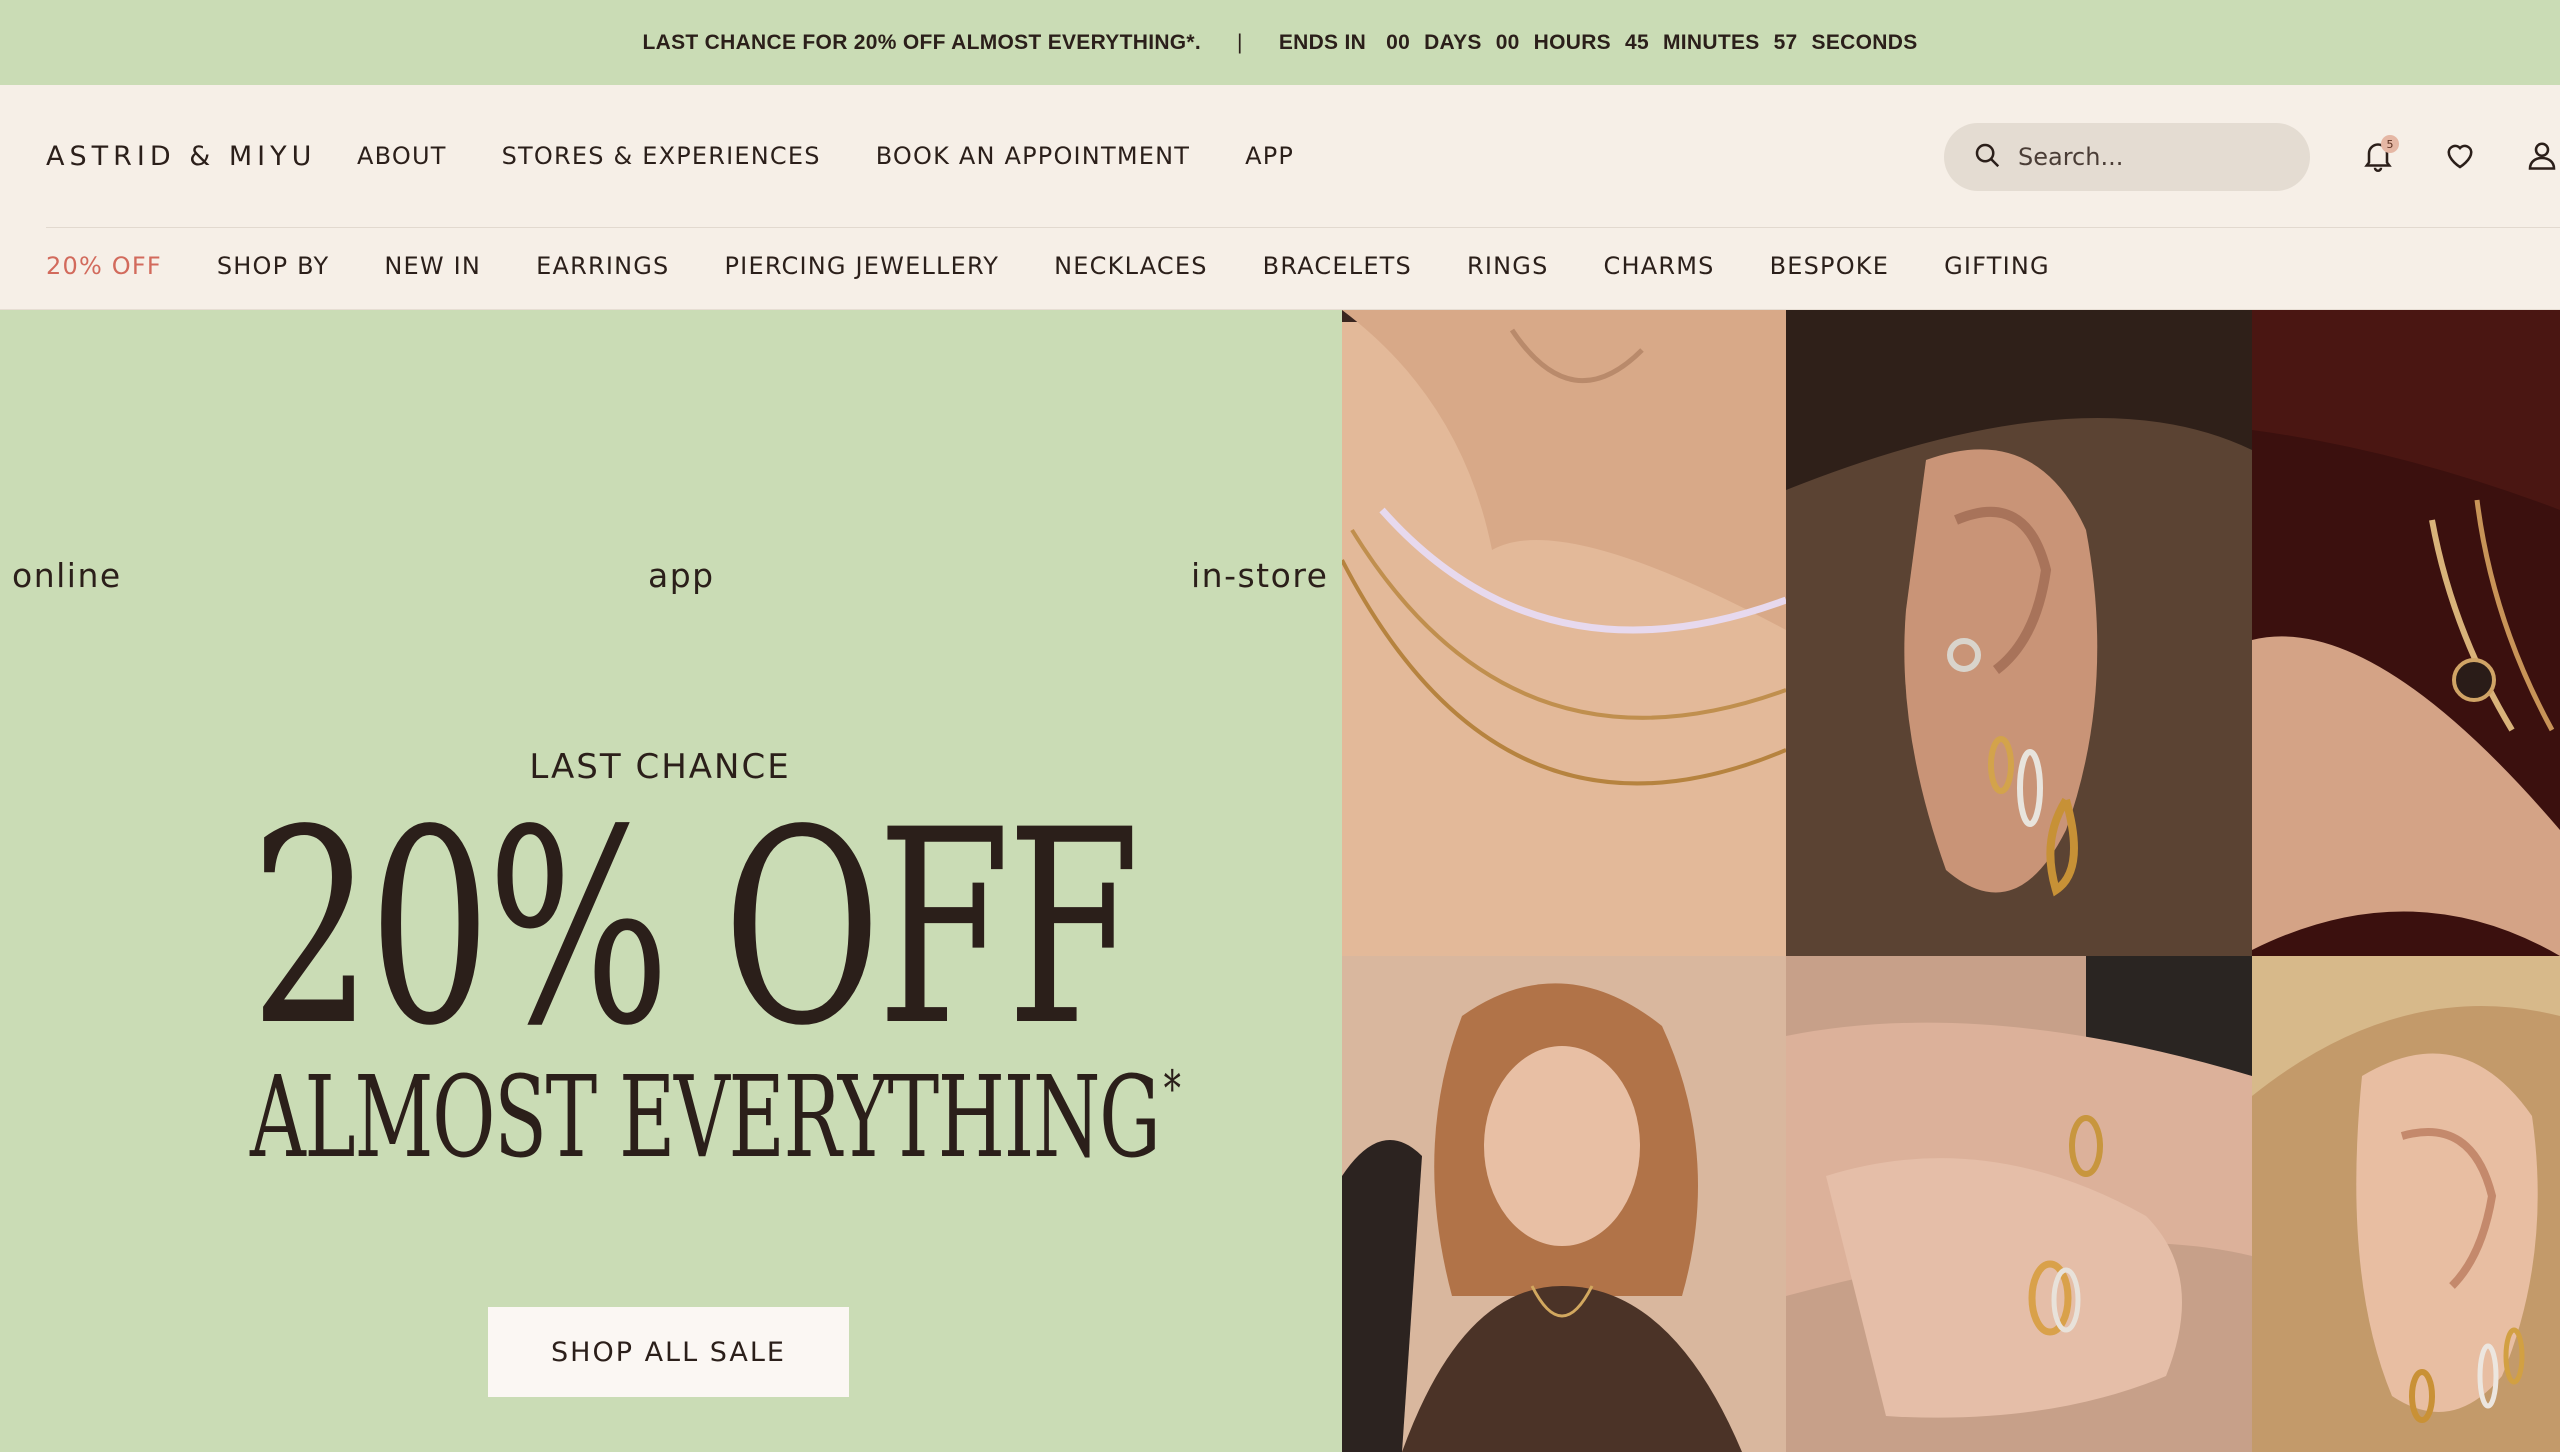  Describe the element at coordinates (432, 266) in the screenshot. I see `category-new-in: NEW IN` at that location.